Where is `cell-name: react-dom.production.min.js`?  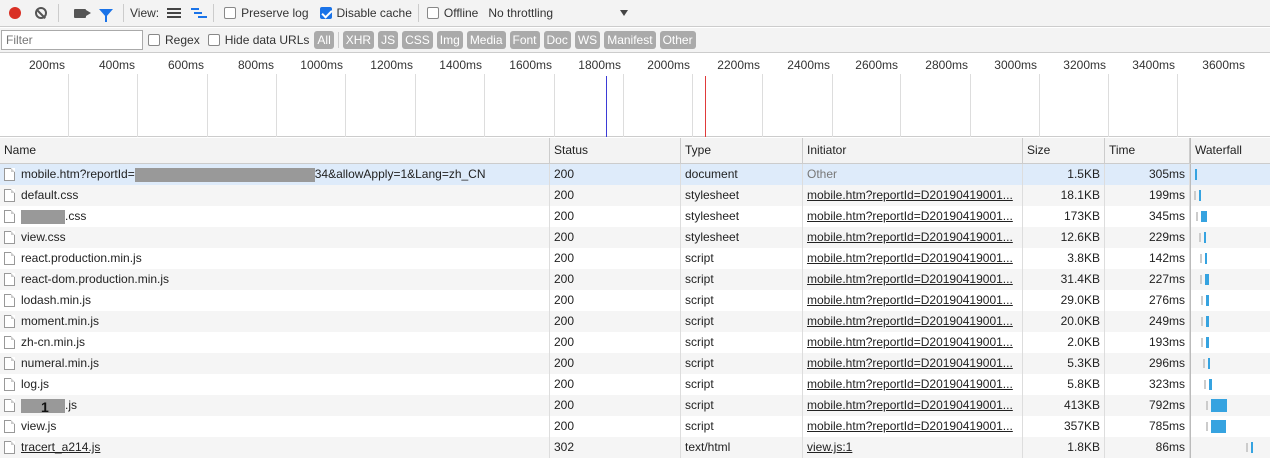 cell-name: react-dom.production.min.js is located at coordinates (275, 279).